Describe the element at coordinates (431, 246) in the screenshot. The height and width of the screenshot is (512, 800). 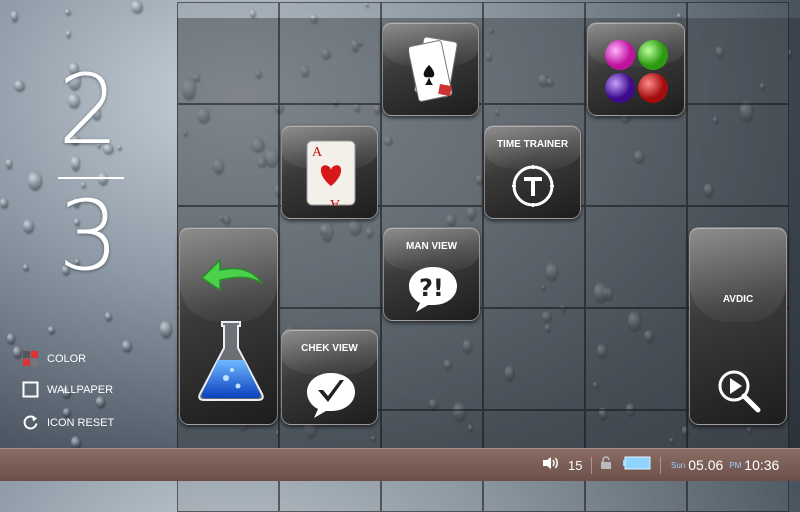
I see `man-view-label: MAN VIEW` at that location.